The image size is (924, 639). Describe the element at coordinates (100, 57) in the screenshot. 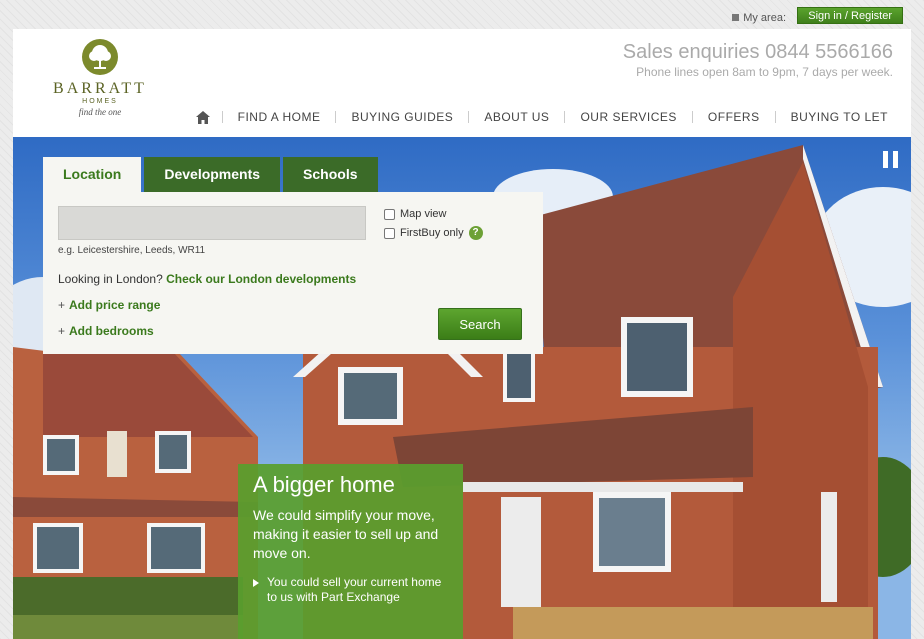

I see `tree-logo-icon` at that location.